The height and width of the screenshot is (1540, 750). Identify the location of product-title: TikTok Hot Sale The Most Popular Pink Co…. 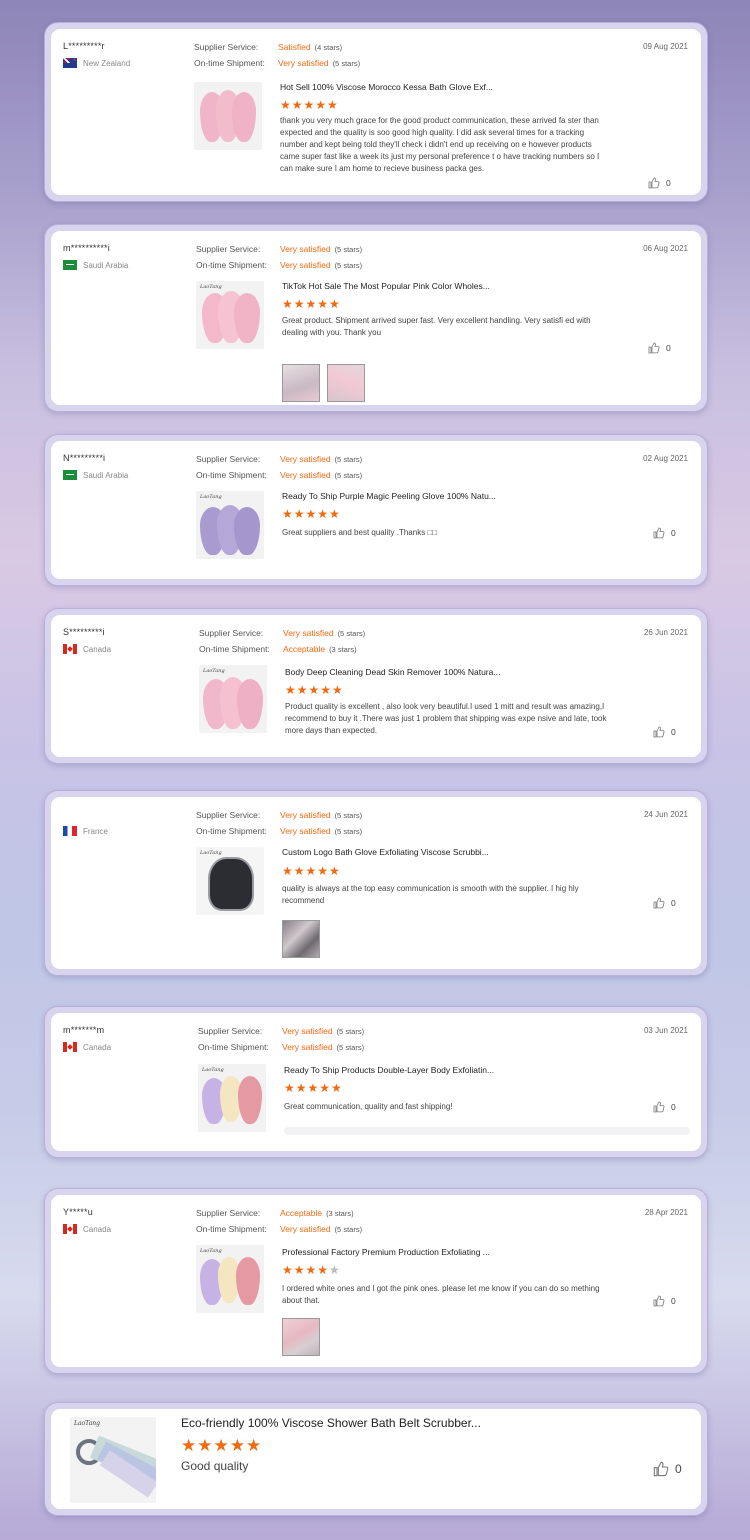
(386, 286).